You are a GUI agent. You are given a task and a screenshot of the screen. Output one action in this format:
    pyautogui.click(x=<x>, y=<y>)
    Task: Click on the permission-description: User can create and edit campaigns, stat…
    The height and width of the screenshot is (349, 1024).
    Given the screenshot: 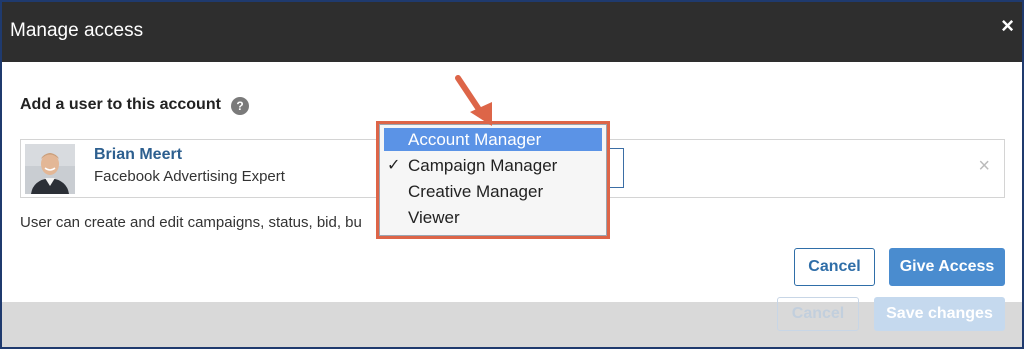 What is the action you would take?
    pyautogui.click(x=191, y=222)
    